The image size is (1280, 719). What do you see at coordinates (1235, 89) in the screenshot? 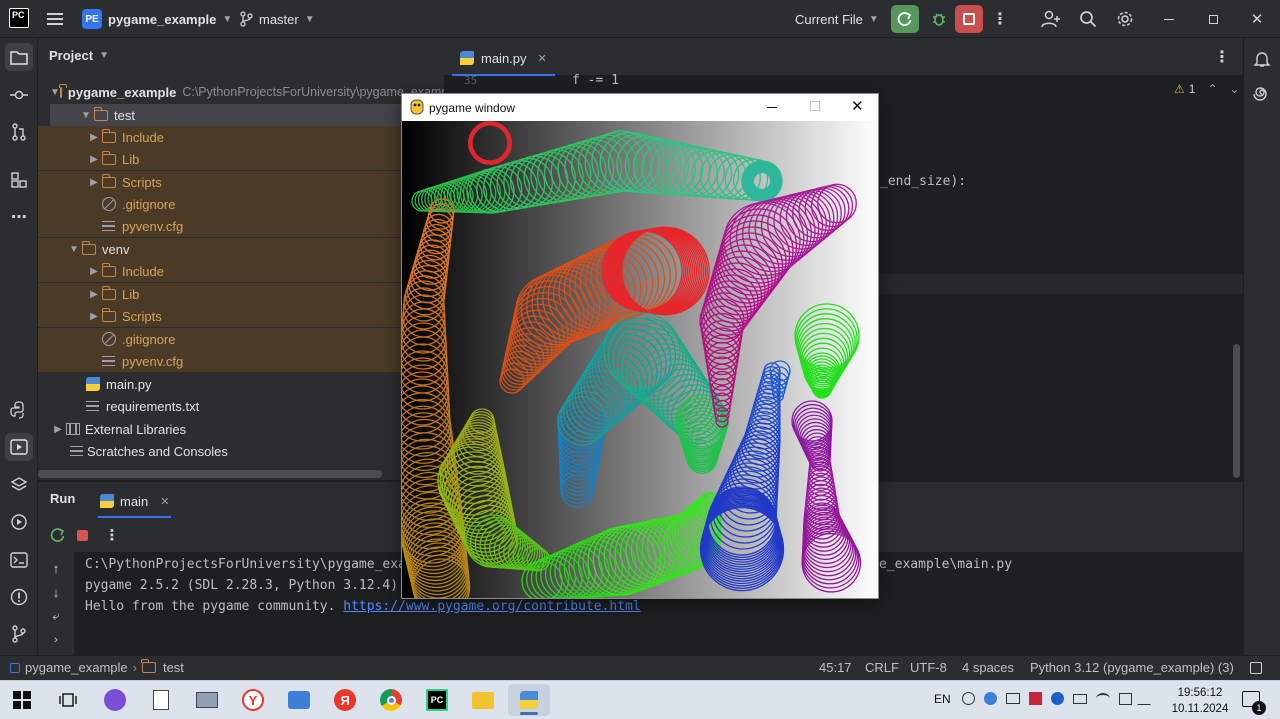
I see `chevron-down-icon: ⌄` at bounding box center [1235, 89].